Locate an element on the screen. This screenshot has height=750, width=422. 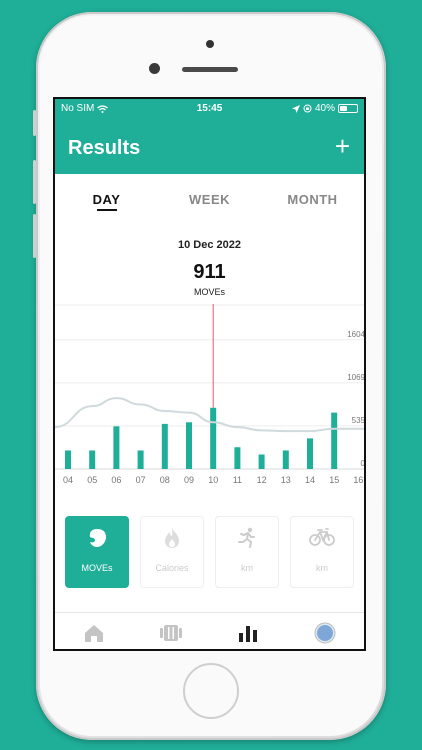
selected-value: 911 is located at coordinates (209, 272).